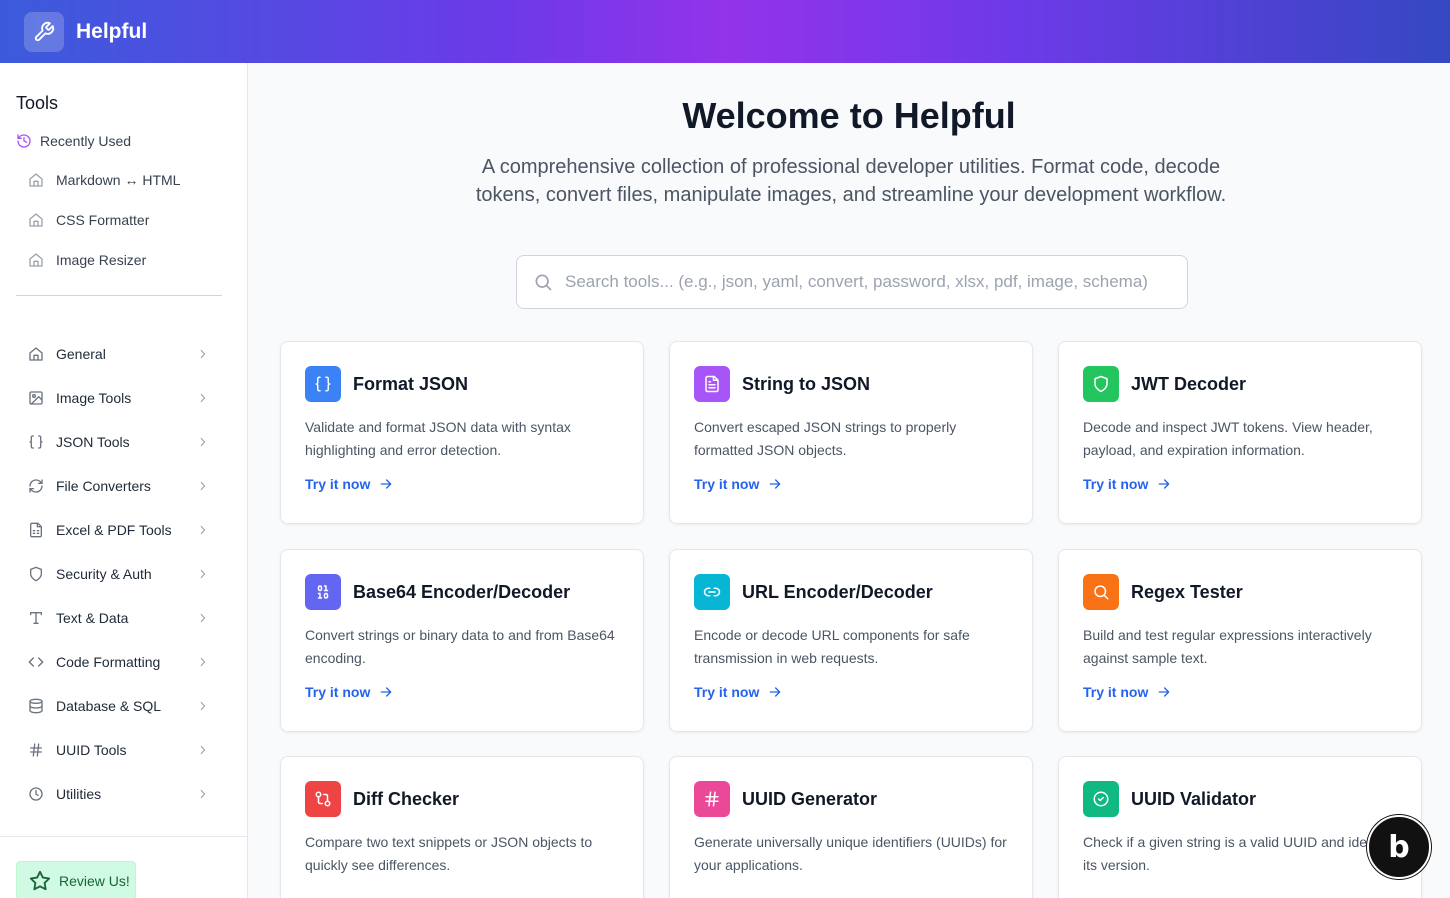 Image resolution: width=1450 pixels, height=898 pixels. Describe the element at coordinates (86, 141) in the screenshot. I see `recently-used-label: Recently Used` at that location.